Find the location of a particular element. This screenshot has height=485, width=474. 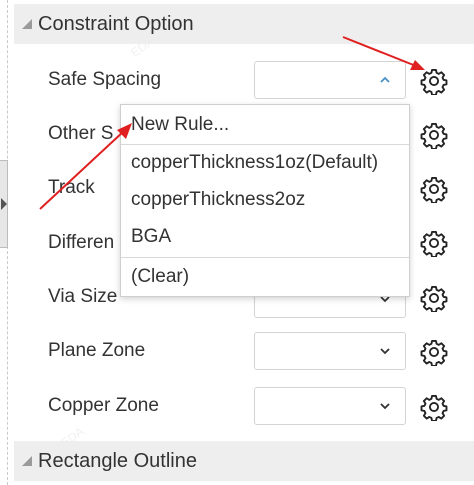

copper-zone-select is located at coordinates (330, 406).